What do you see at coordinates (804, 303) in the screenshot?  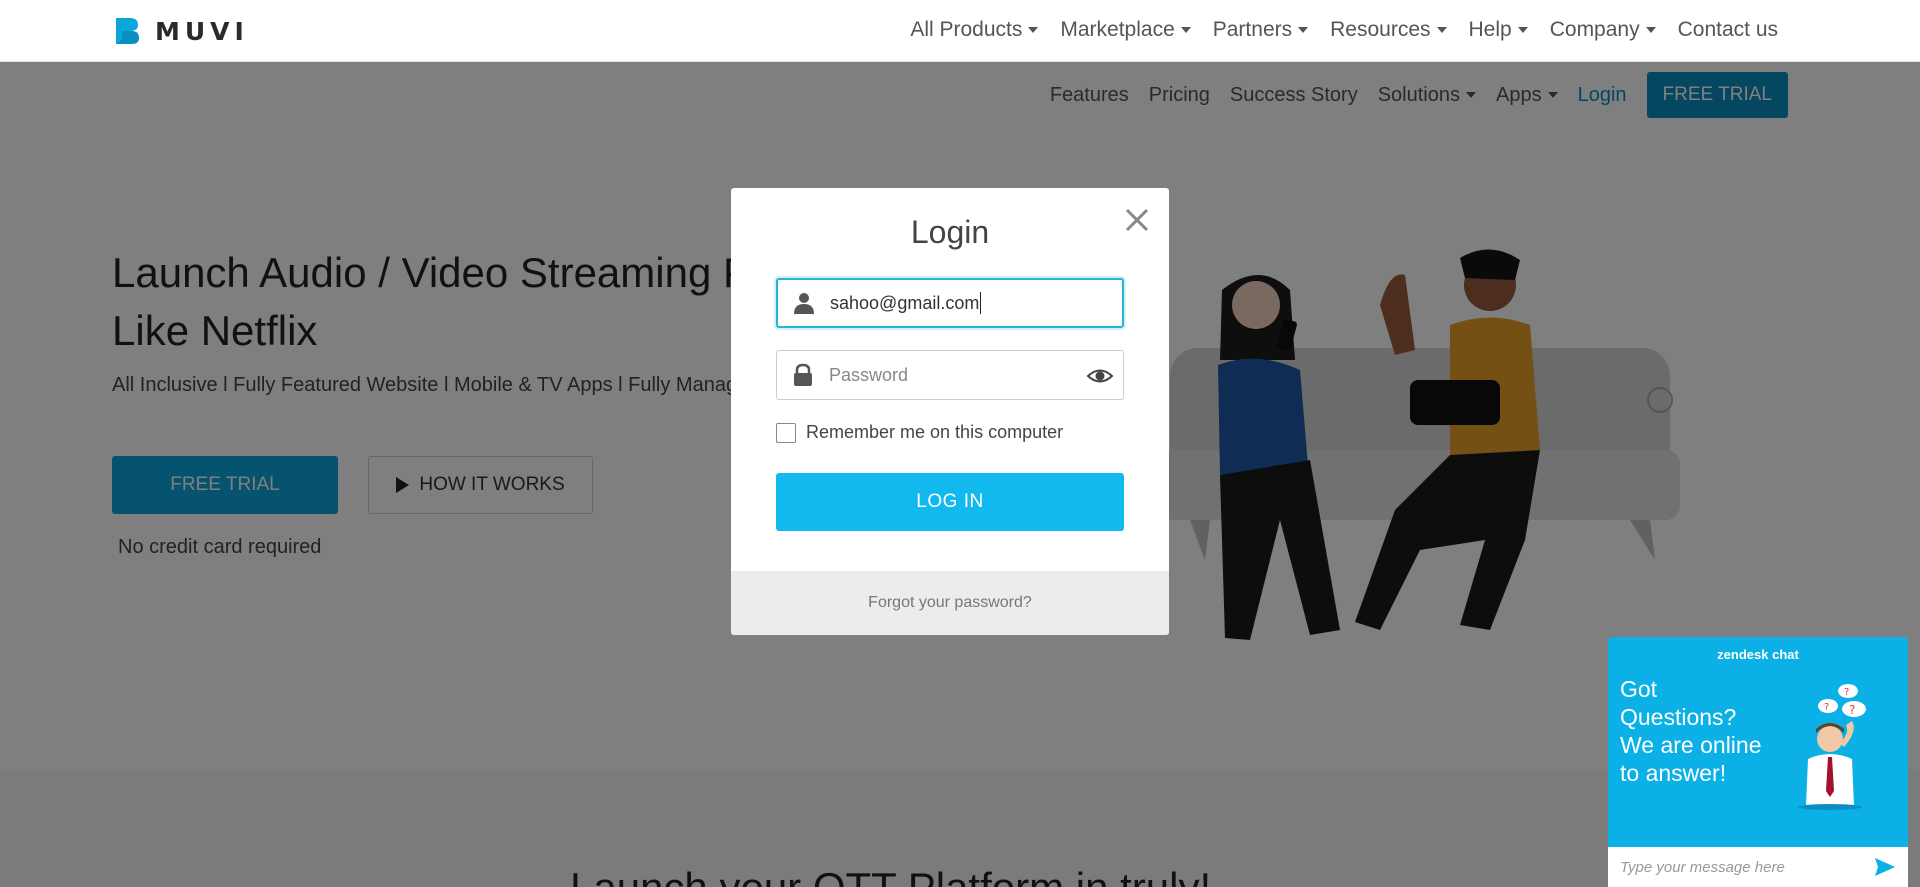 I see `user-icon` at bounding box center [804, 303].